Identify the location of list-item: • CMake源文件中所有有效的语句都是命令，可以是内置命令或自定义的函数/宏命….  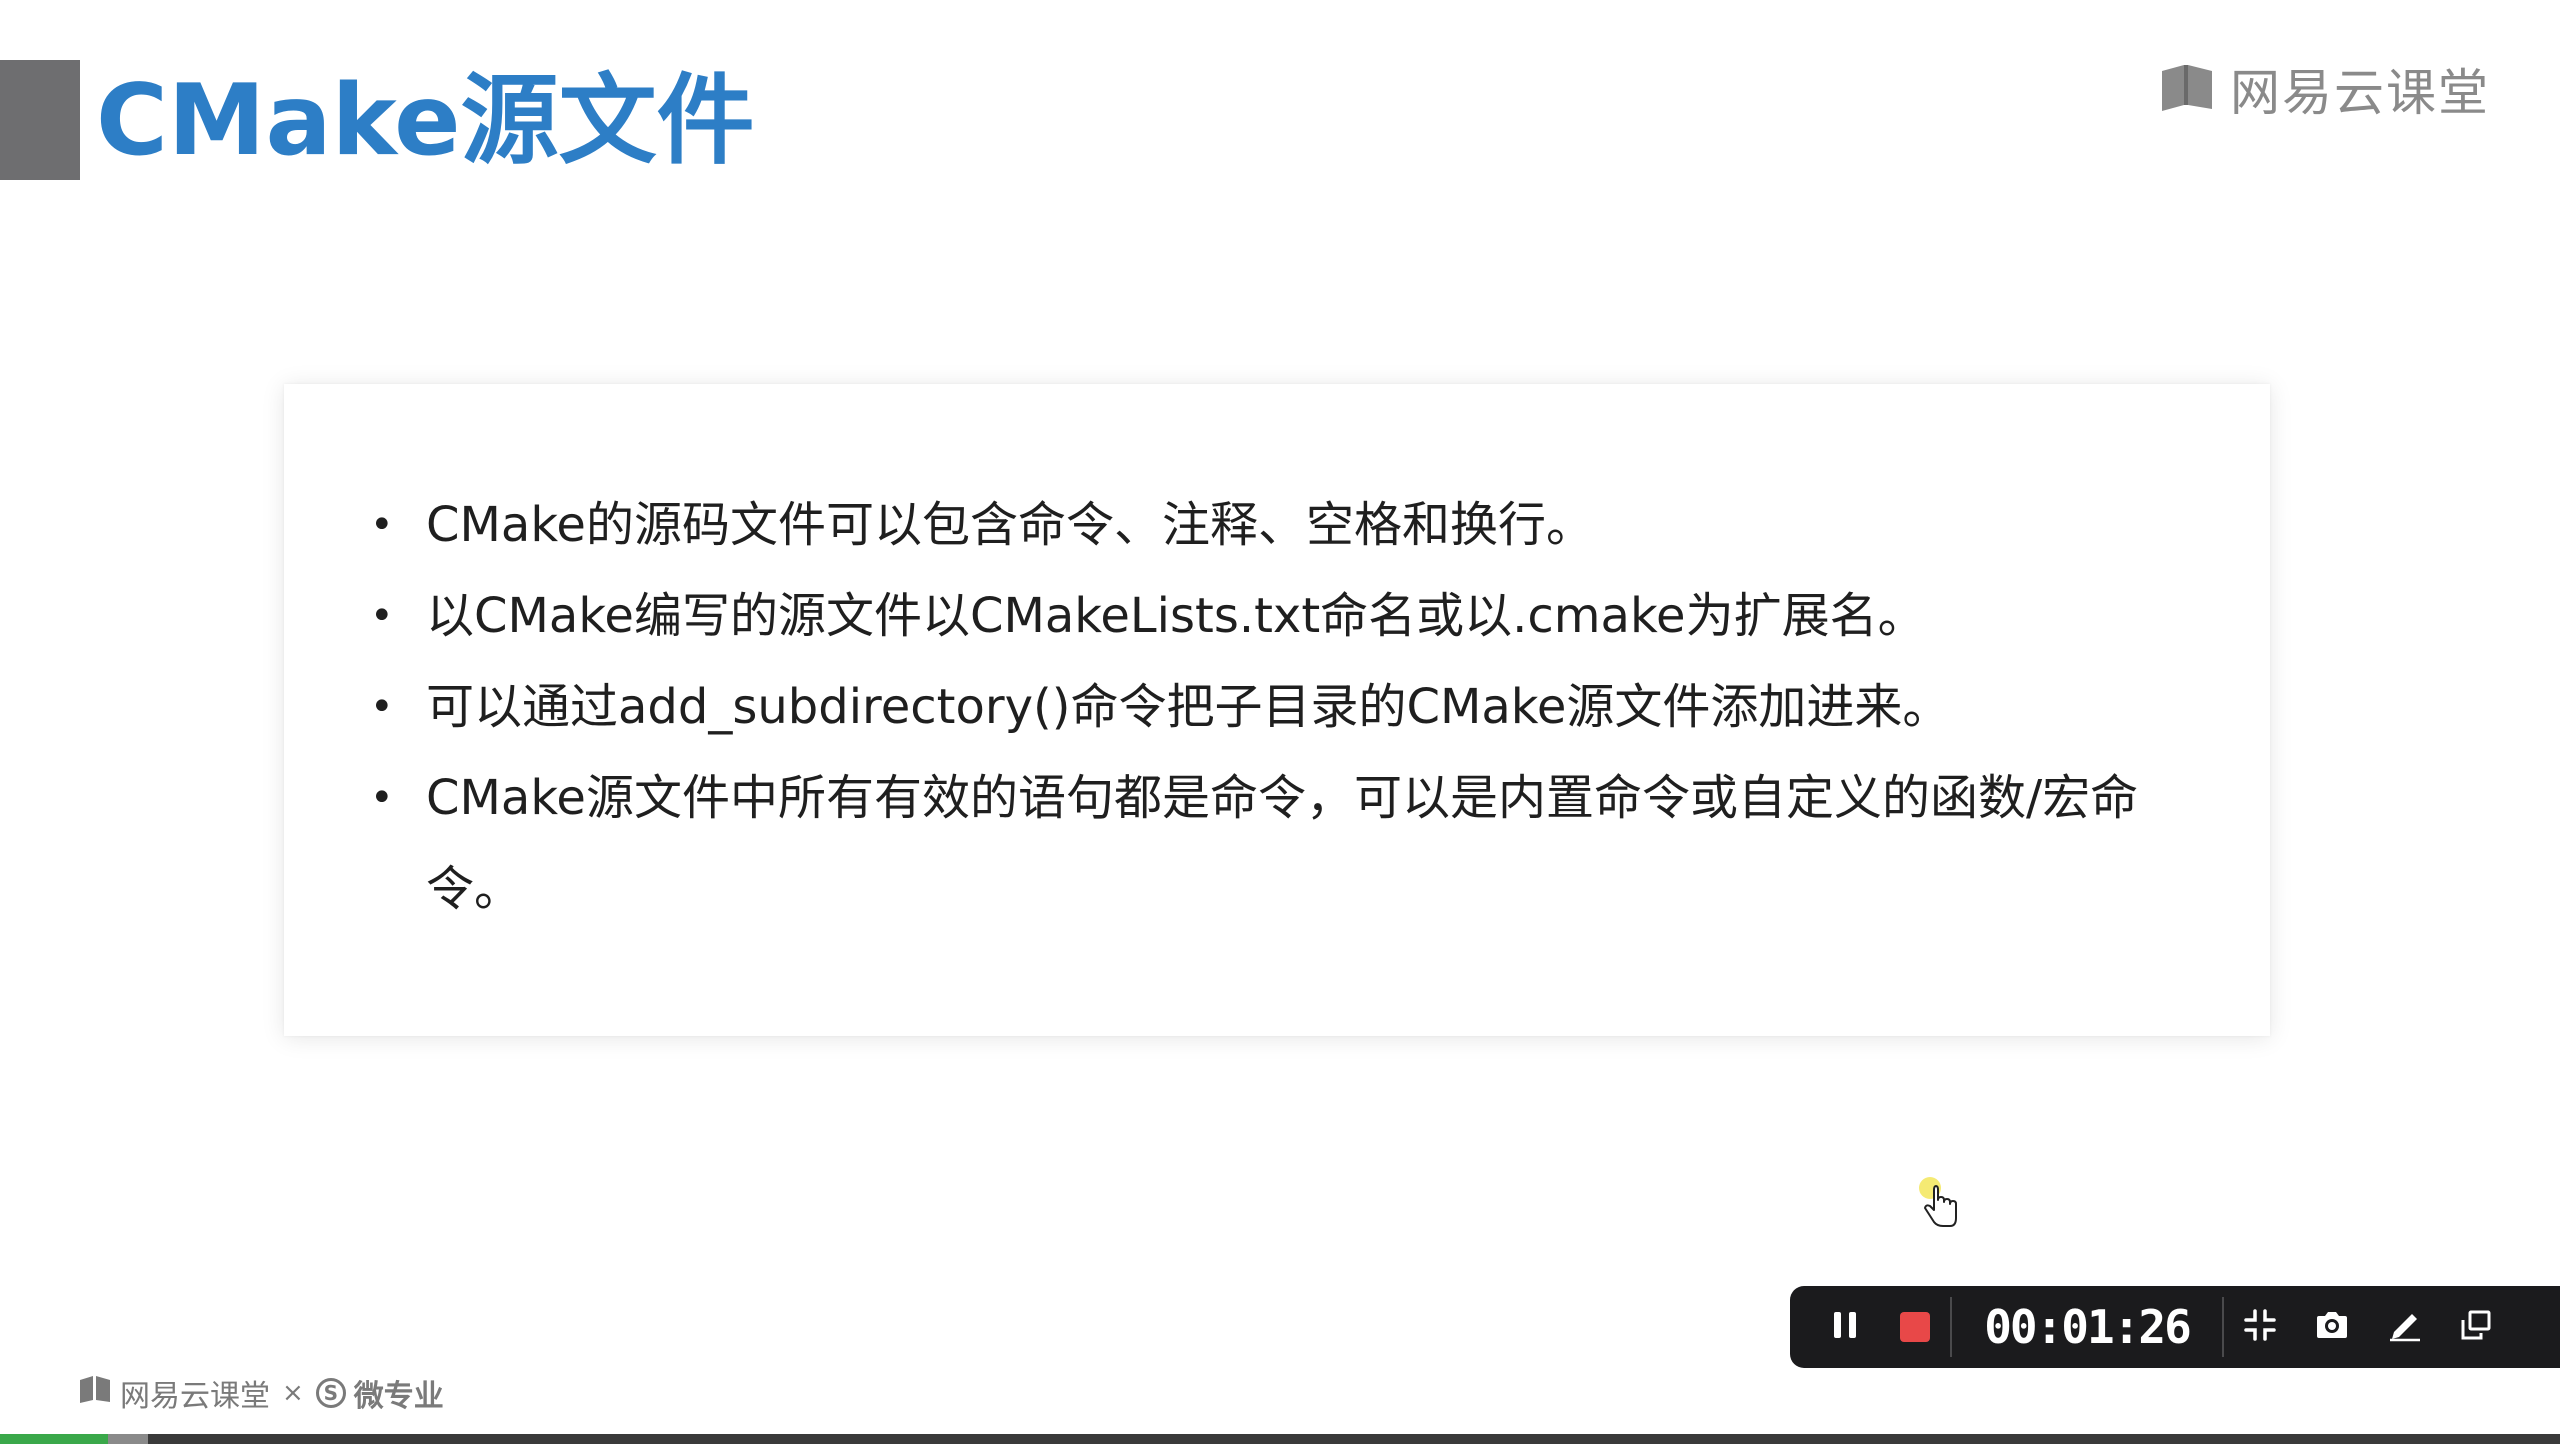
(1286, 844).